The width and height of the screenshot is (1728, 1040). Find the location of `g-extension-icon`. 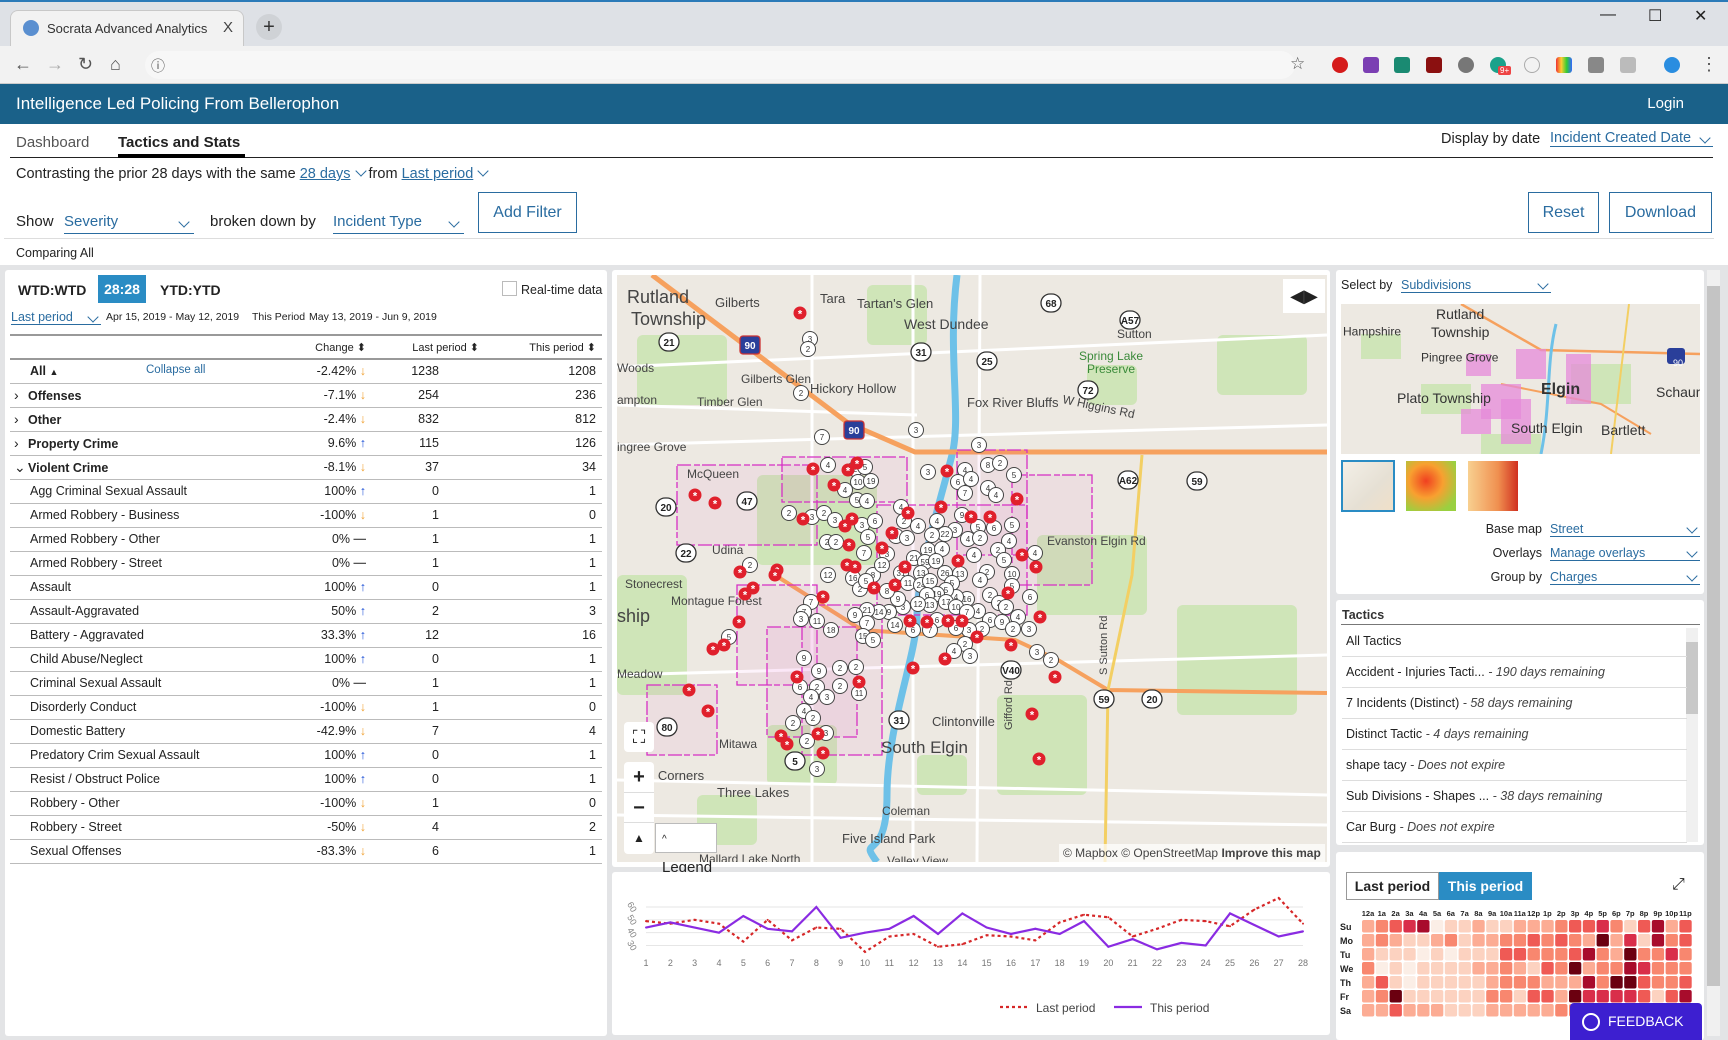

g-extension-icon is located at coordinates (1596, 65).